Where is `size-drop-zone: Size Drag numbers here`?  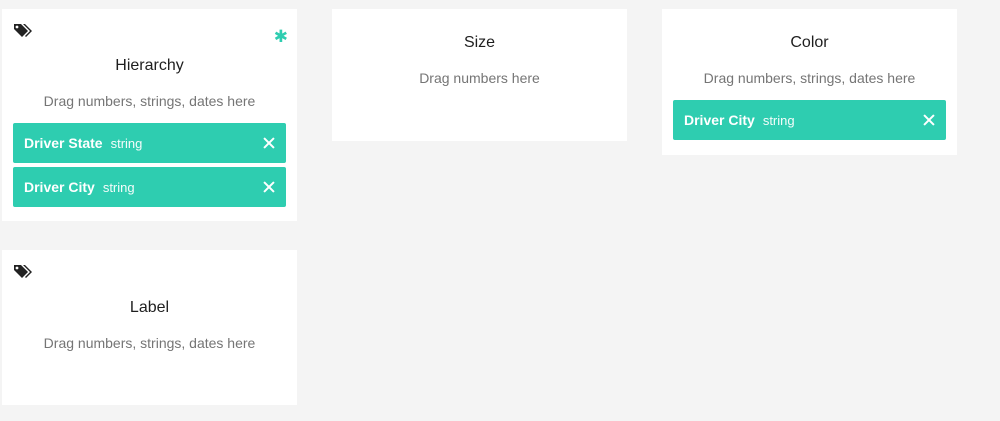
size-drop-zone: Size Drag numbers here is located at coordinates (479, 75).